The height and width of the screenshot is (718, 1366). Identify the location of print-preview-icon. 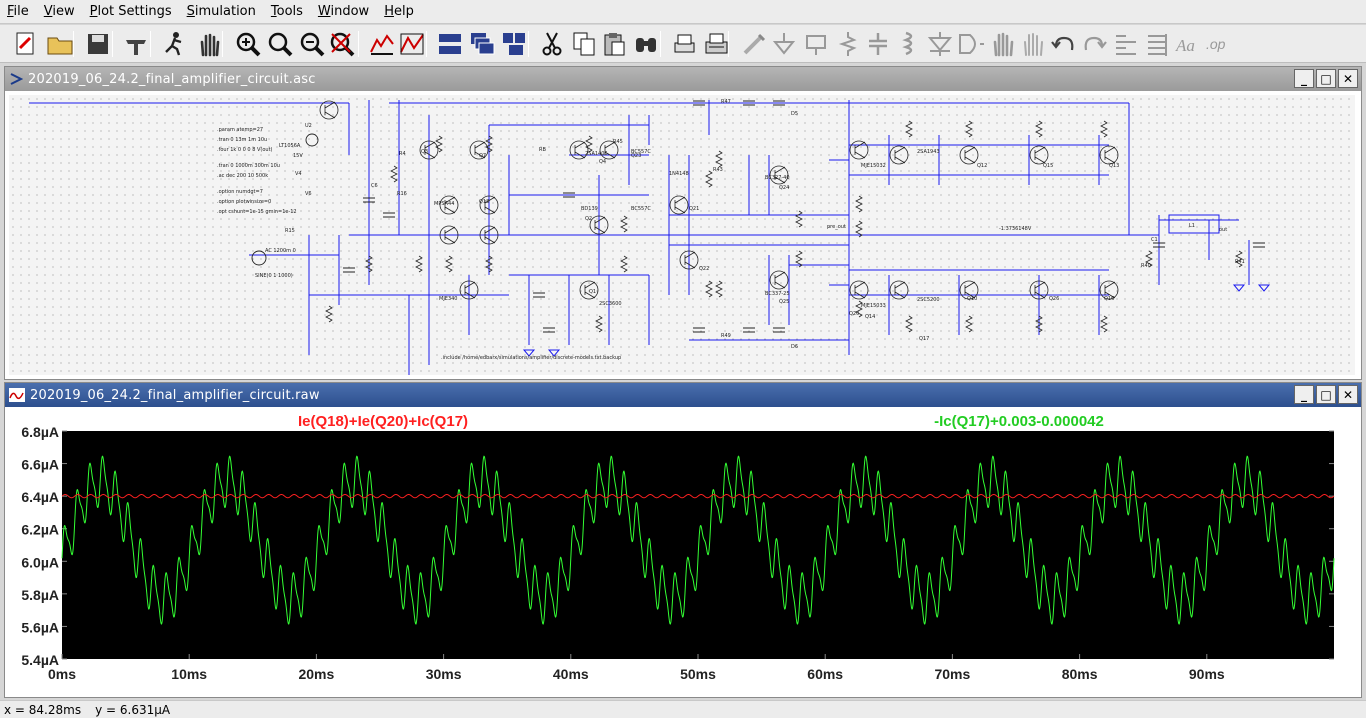
(684, 44).